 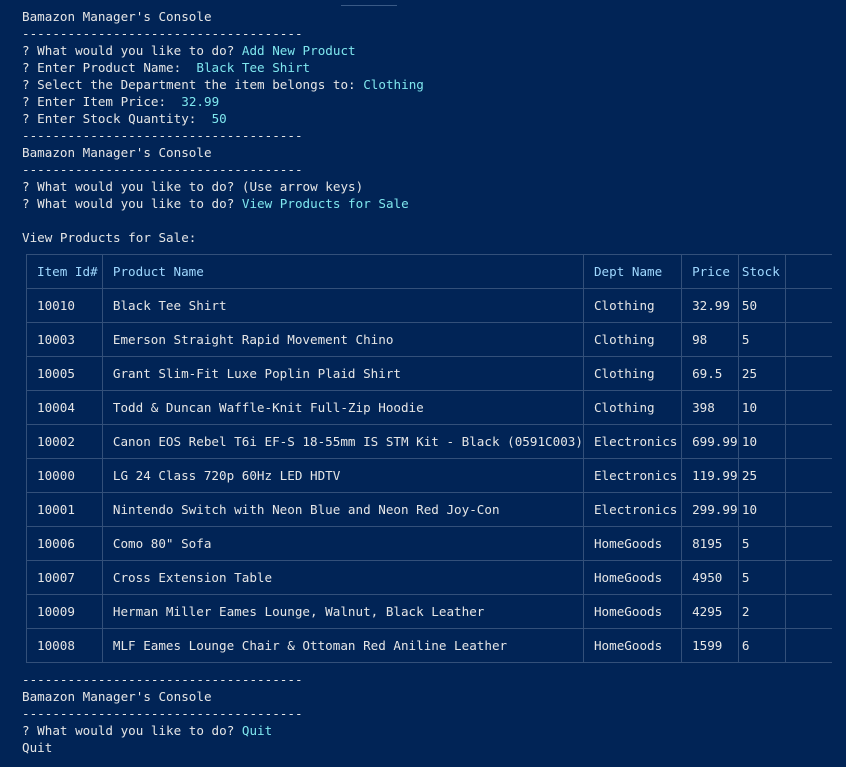 I want to click on cell-price: 98, so click(x=710, y=339).